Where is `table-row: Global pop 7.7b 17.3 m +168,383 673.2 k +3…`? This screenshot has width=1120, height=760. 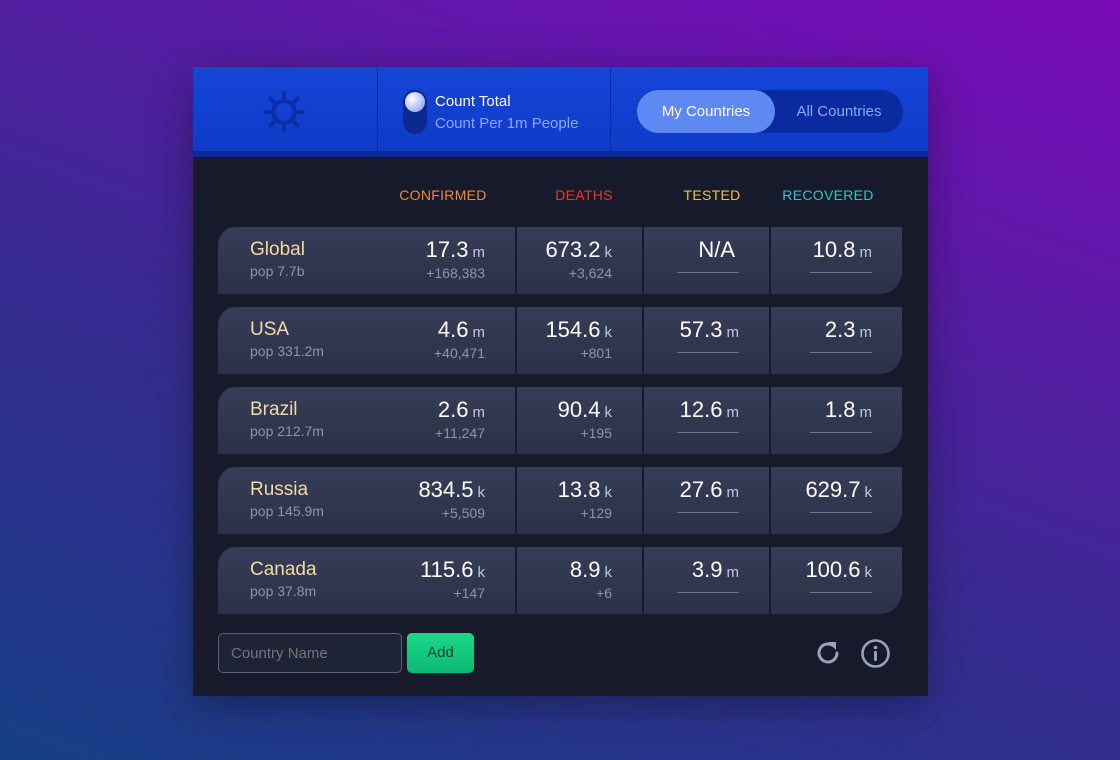 table-row: Global pop 7.7b 17.3 m +168,383 673.2 k +3… is located at coordinates (560, 260).